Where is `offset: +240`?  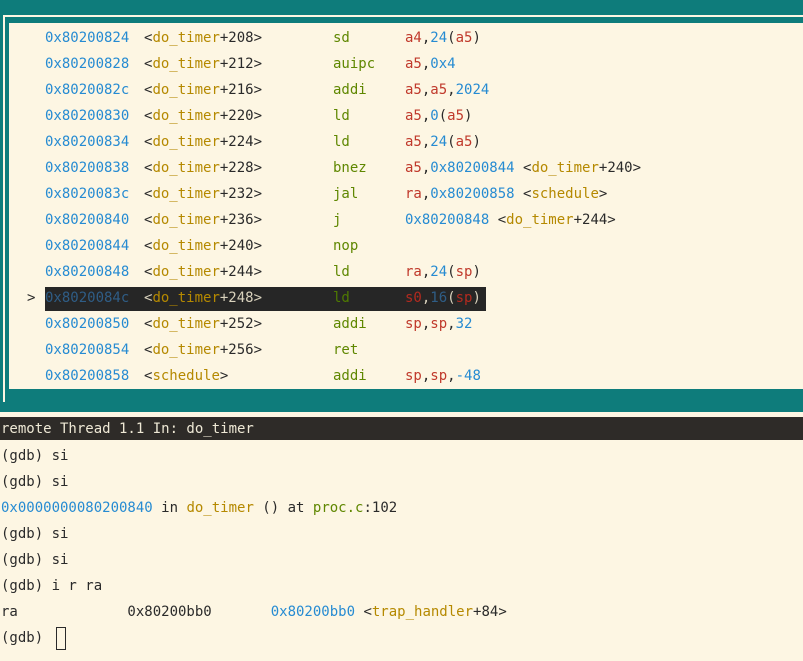
offset: +240 is located at coordinates (236, 246).